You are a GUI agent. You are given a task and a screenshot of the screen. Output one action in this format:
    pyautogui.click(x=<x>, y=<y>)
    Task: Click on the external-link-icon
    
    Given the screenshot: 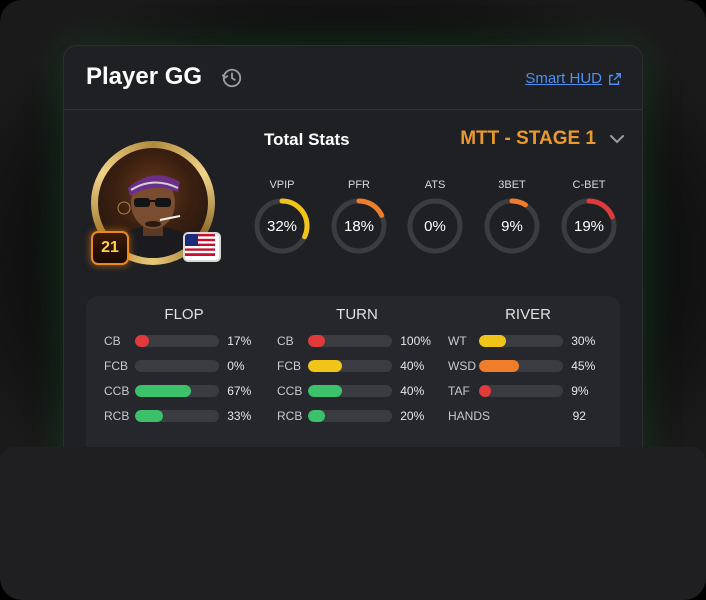 What is the action you would take?
    pyautogui.click(x=615, y=78)
    